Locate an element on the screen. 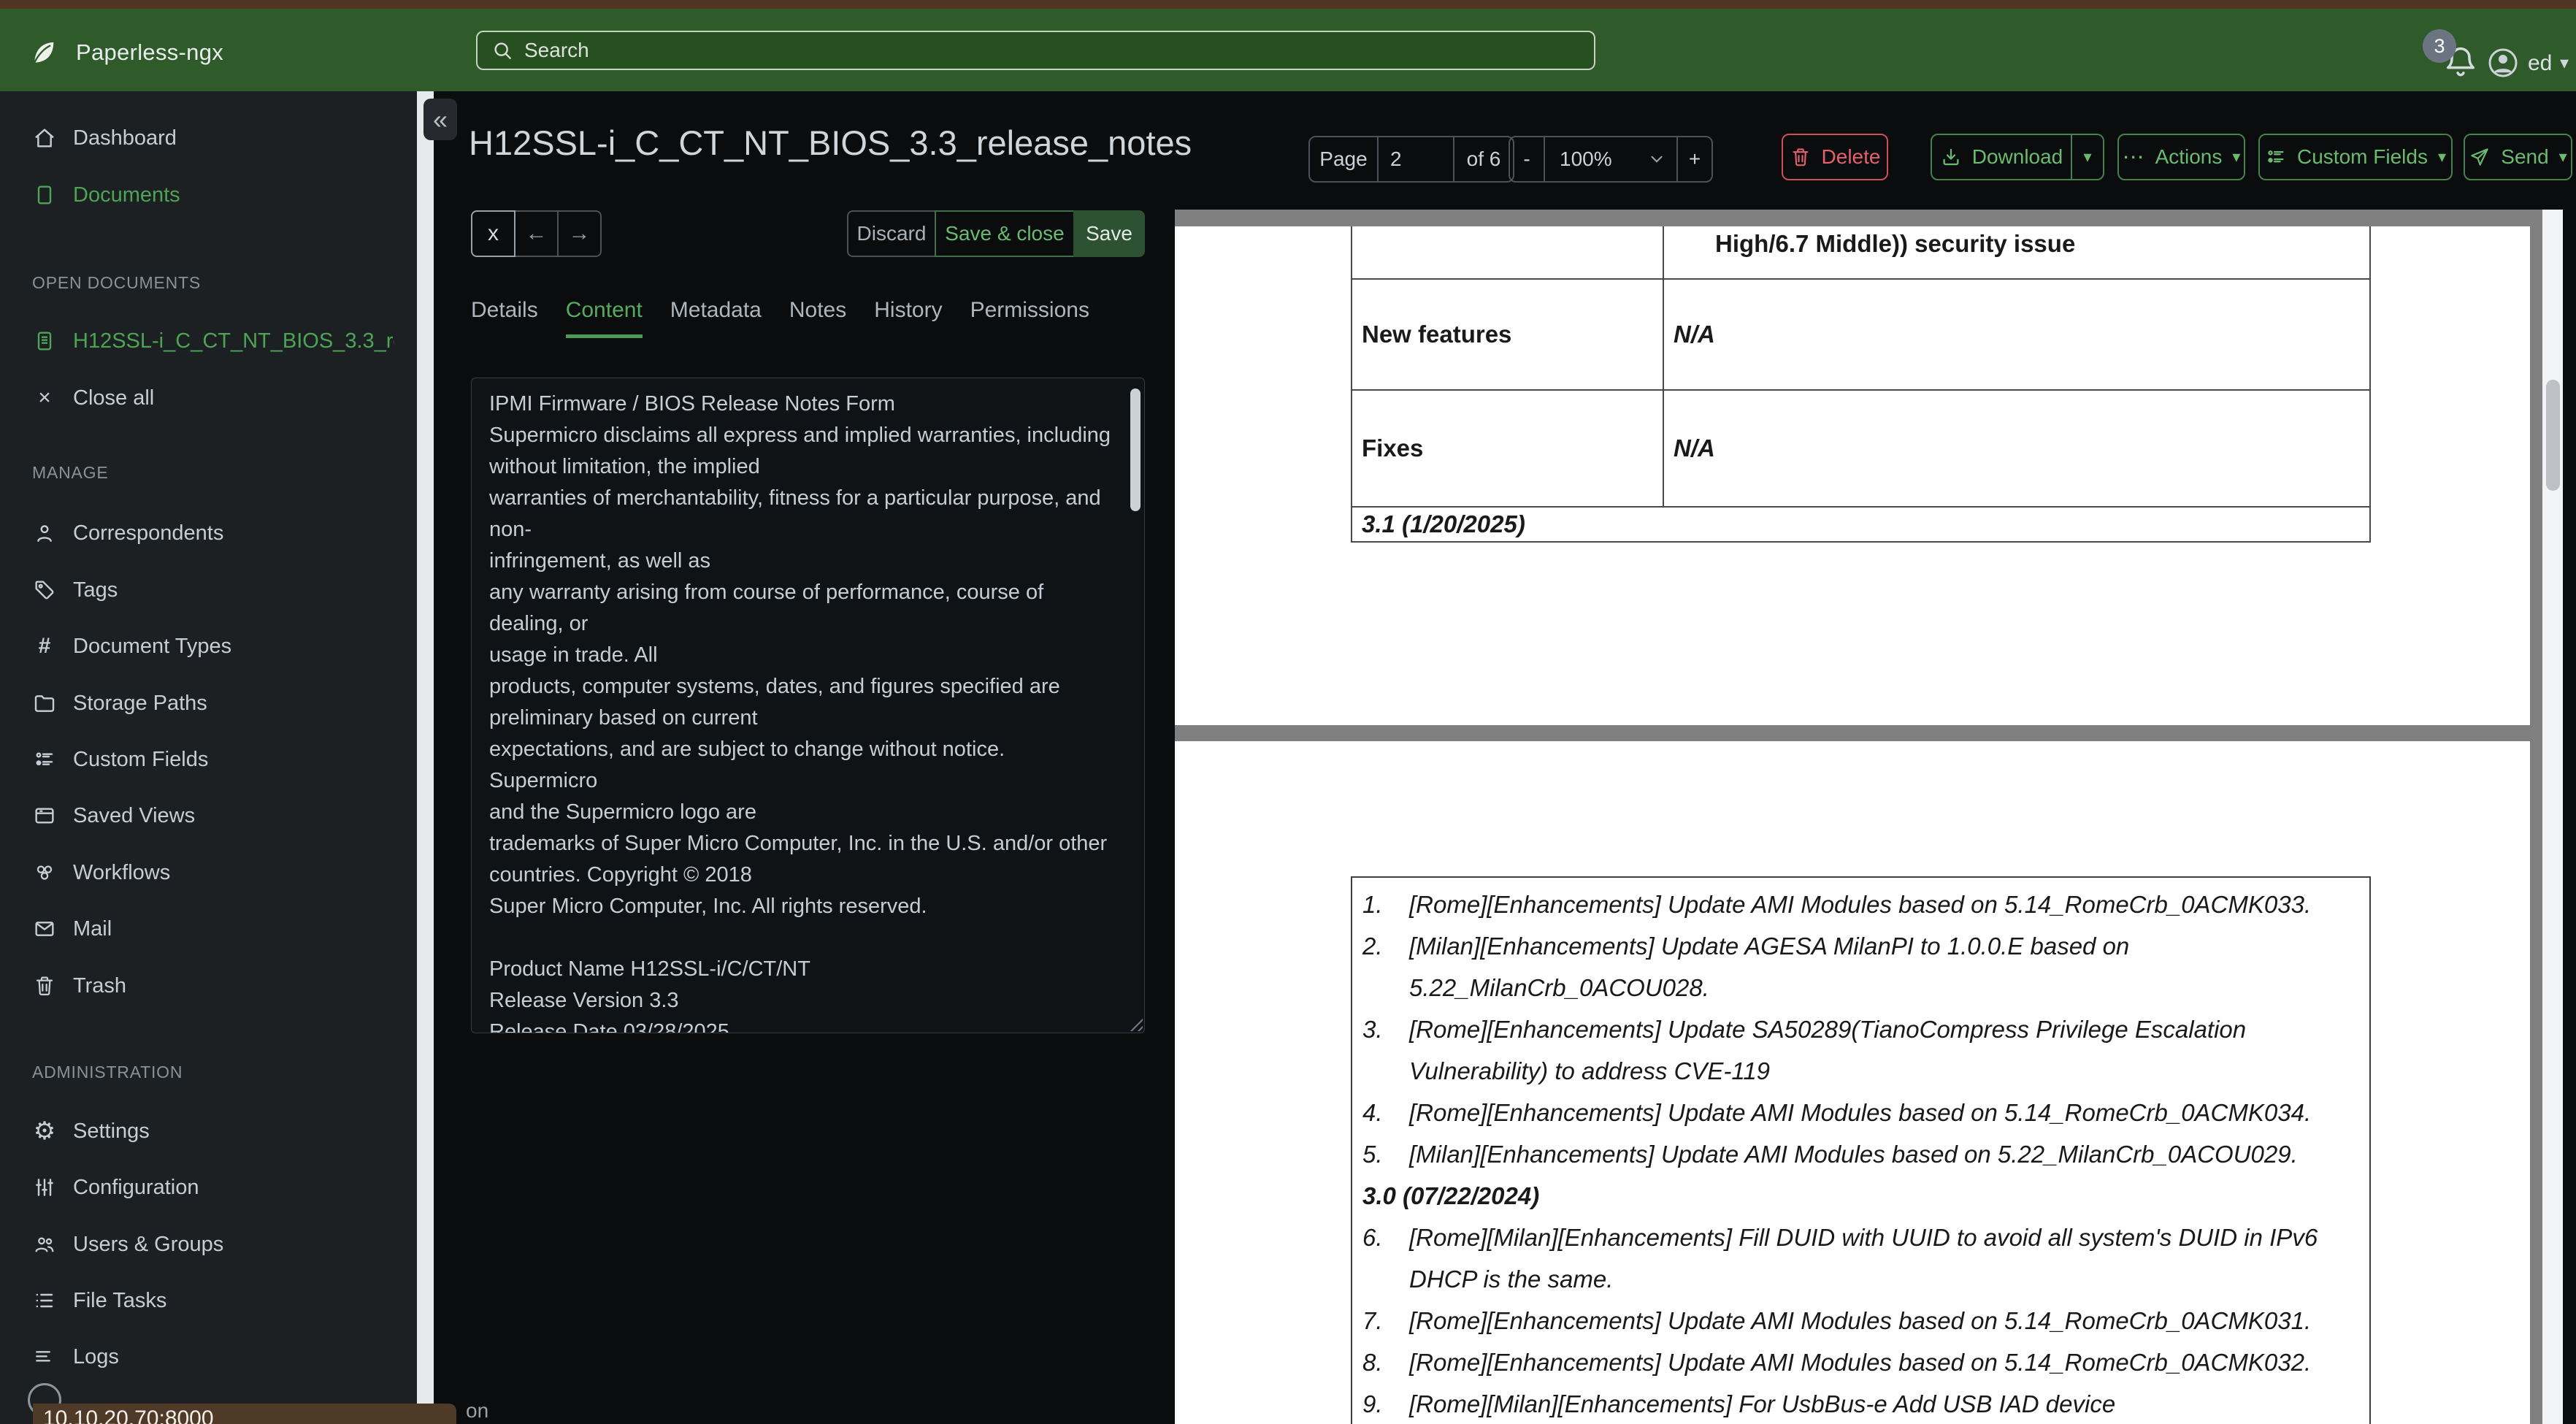 This screenshot has height=1424, width=2576. sidebar-item-label: Saved Views is located at coordinates (134, 815).